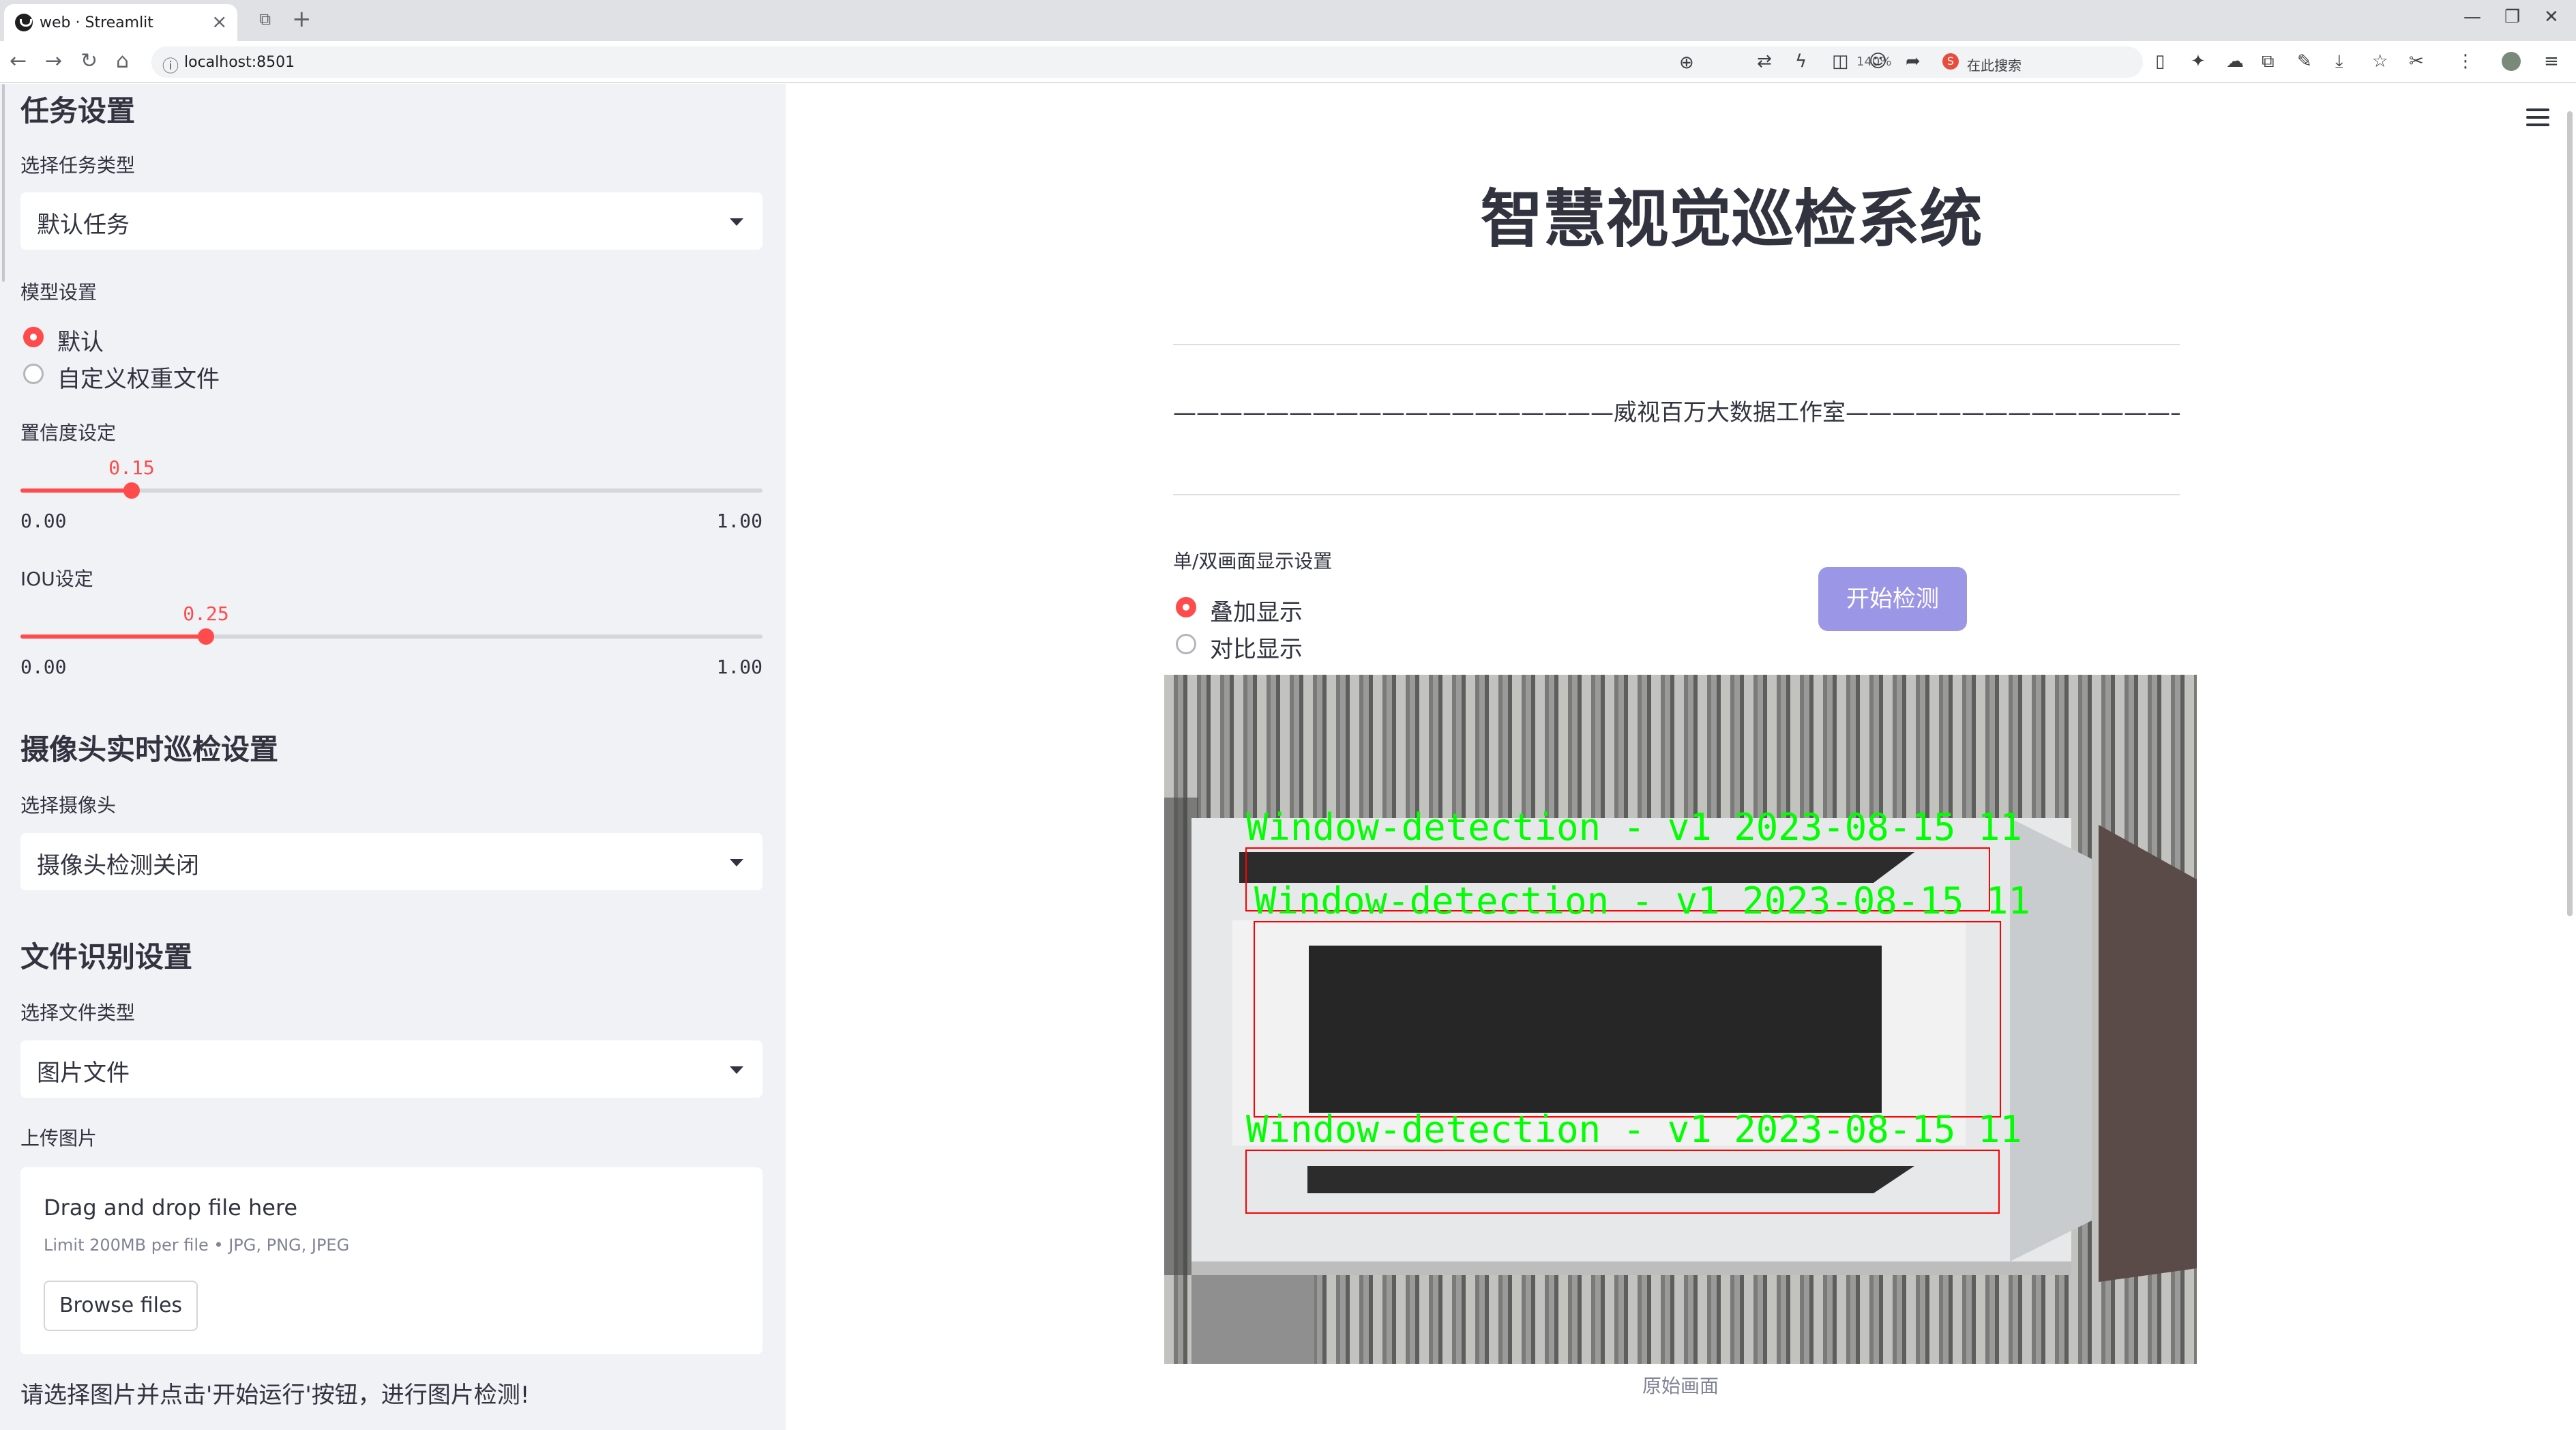  What do you see at coordinates (171, 1208) in the screenshot?
I see `dropzone-title: Drag and drop file here` at bounding box center [171, 1208].